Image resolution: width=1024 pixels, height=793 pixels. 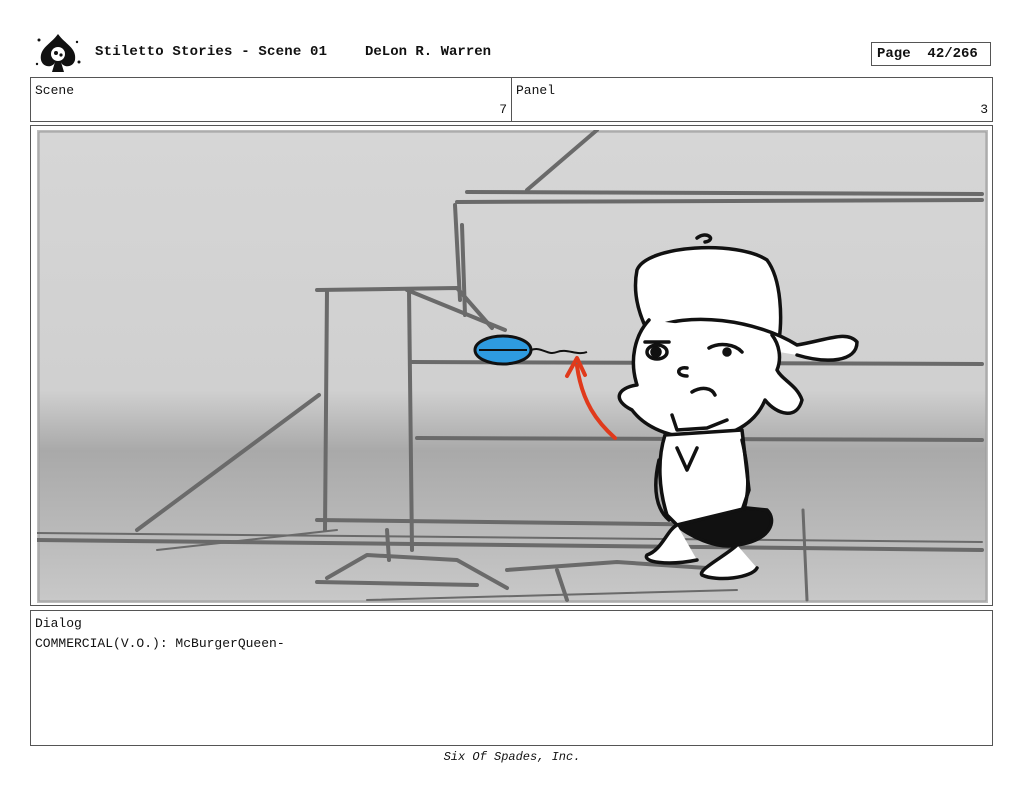 I want to click on panel-label: Panel, so click(x=536, y=90).